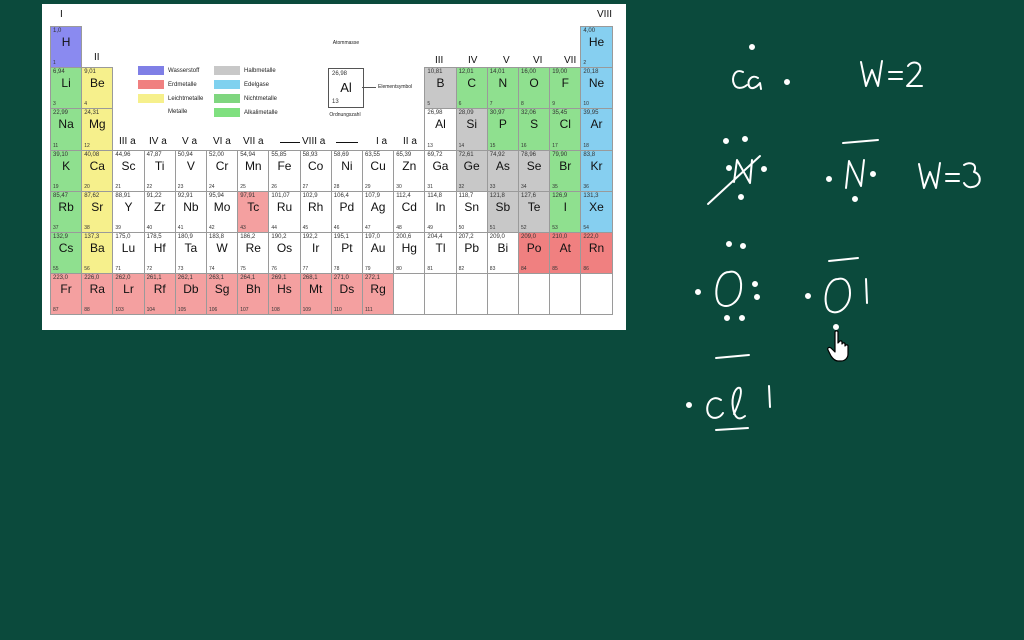 This screenshot has width=1024, height=640. Describe the element at coordinates (837, 295) in the screenshot. I see `chalk-o-bar-letter` at that location.